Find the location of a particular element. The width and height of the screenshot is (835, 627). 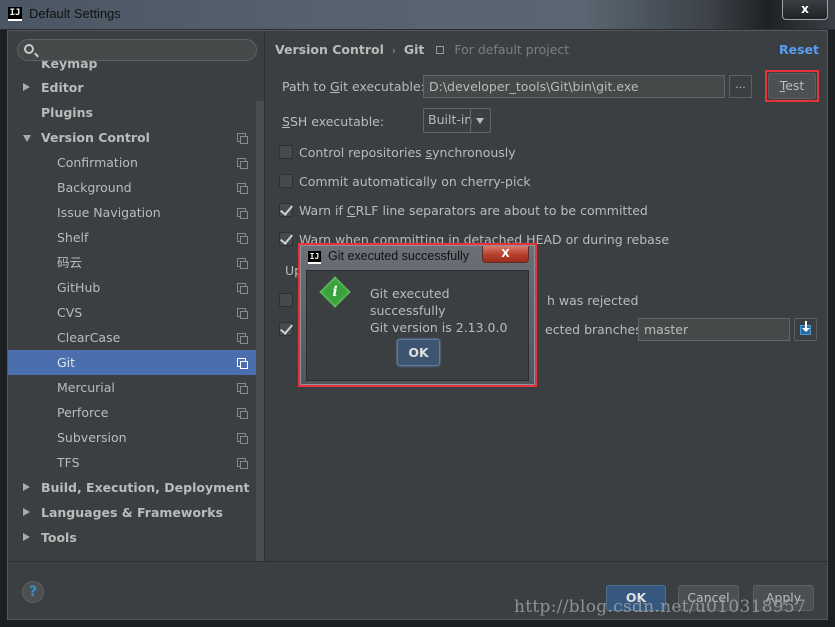

download-icon is located at coordinates (805, 328).